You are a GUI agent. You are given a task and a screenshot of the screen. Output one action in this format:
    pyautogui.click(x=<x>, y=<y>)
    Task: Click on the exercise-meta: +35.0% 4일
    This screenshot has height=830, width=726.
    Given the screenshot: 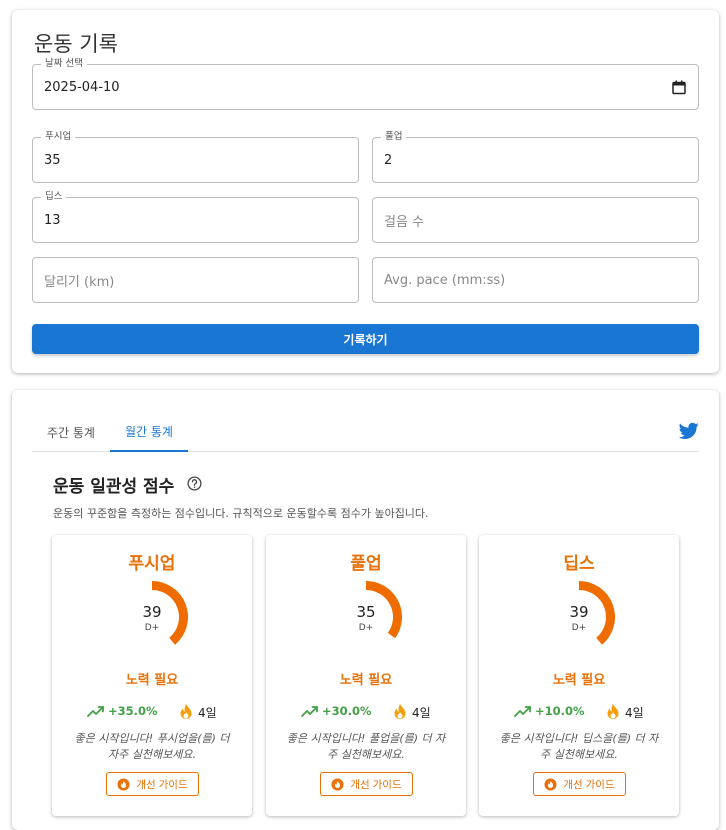 What is the action you would take?
    pyautogui.click(x=152, y=712)
    